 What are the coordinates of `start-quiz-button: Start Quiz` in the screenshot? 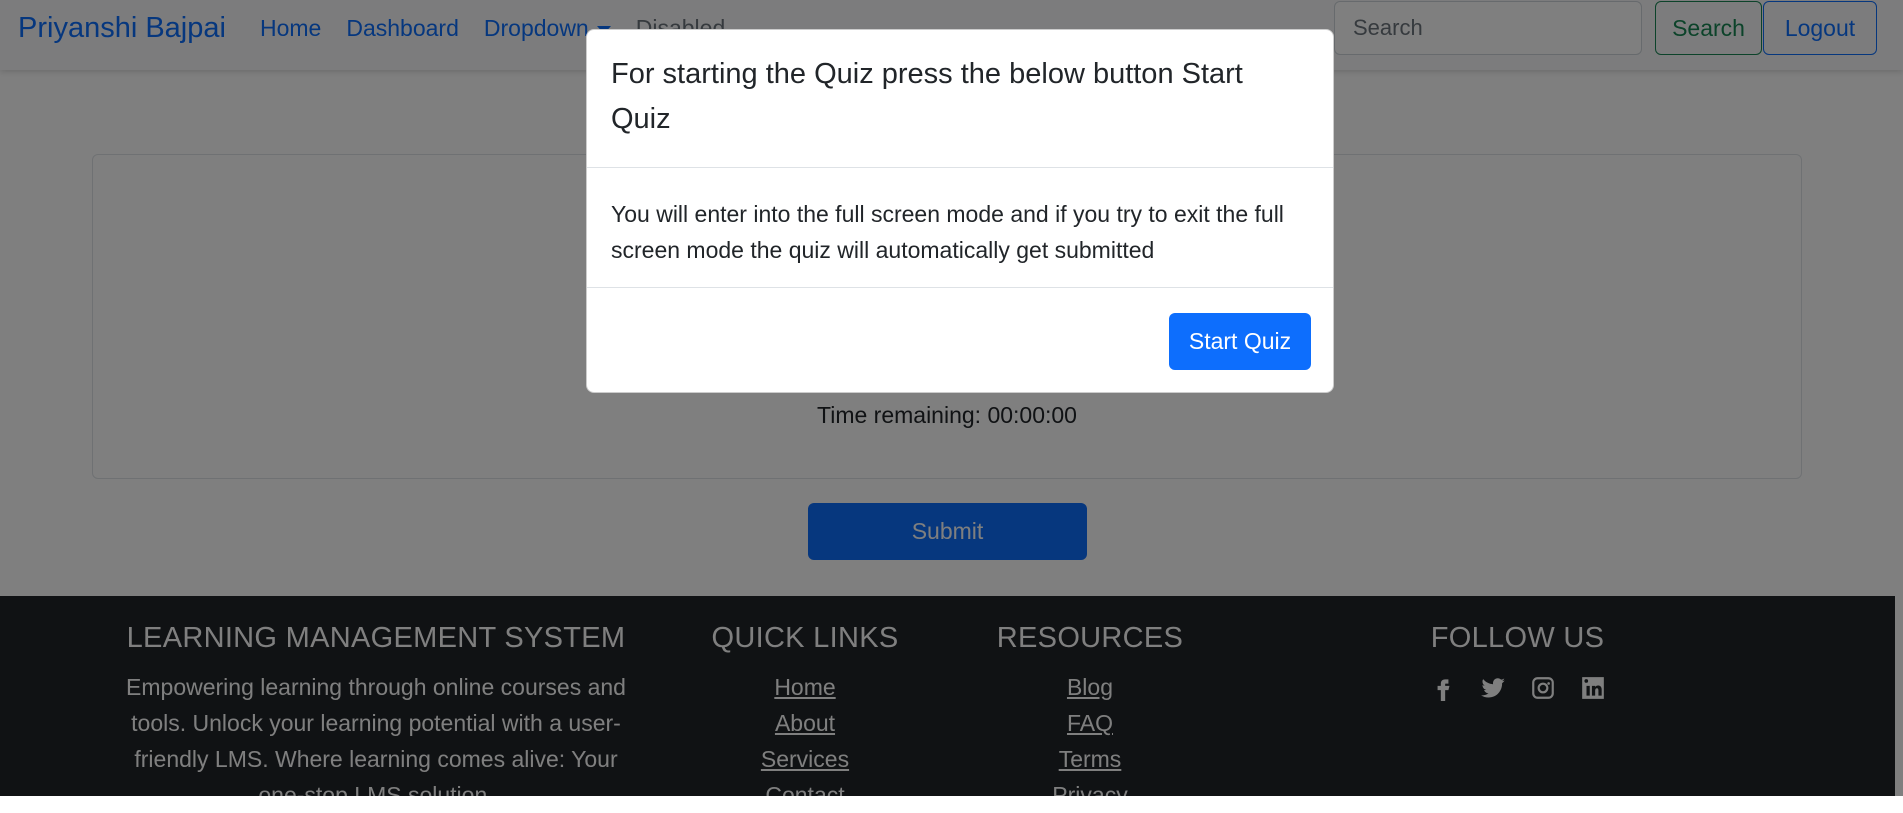 It's located at (1240, 341).